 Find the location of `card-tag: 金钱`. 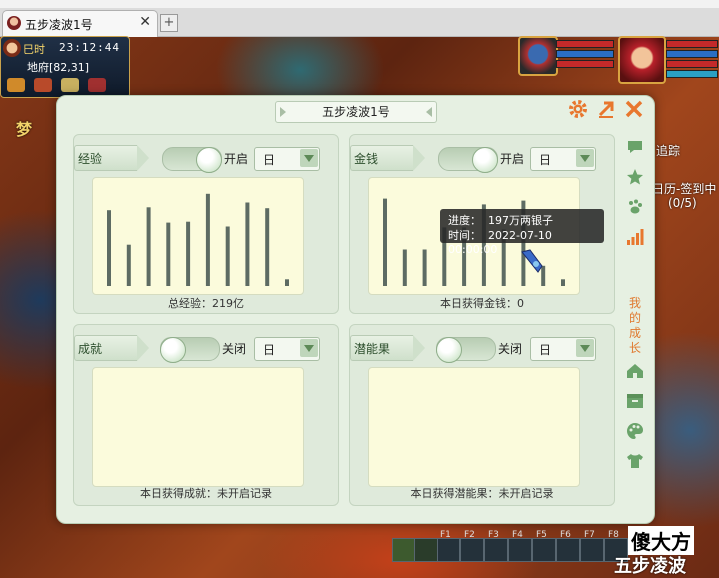

card-tag: 金钱 is located at coordinates (387, 158).